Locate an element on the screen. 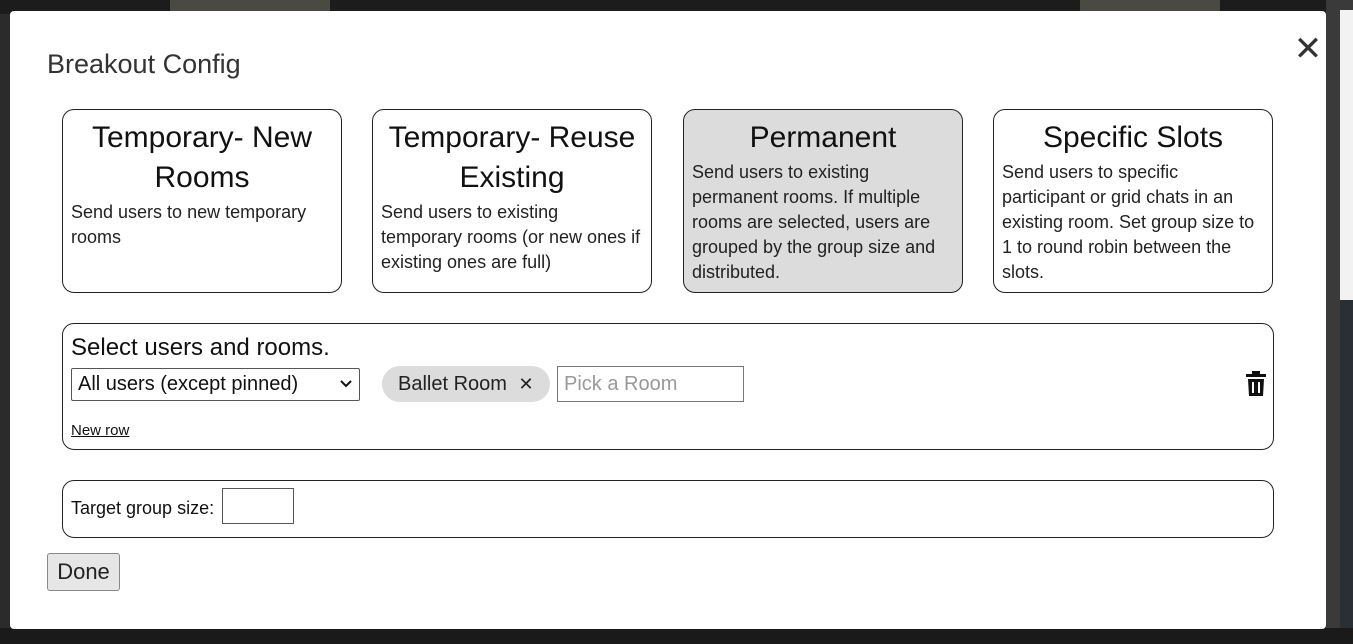 The image size is (1353, 644). user-select-dropdown: All users (except pinned) is located at coordinates (215, 384).